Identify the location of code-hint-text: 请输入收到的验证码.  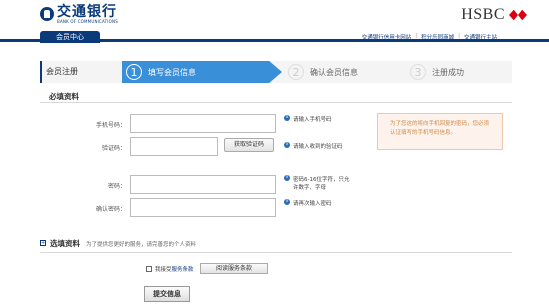
(318, 147).